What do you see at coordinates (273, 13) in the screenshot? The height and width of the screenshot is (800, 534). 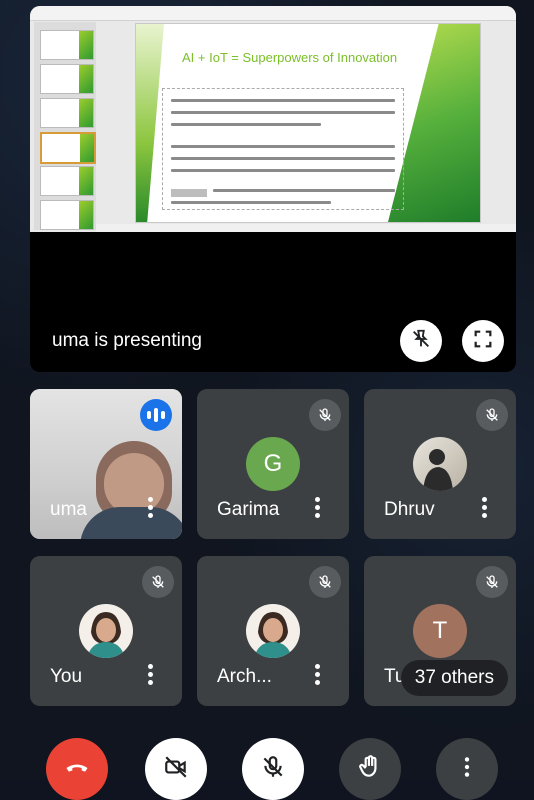 I see `app-toolbar` at bounding box center [273, 13].